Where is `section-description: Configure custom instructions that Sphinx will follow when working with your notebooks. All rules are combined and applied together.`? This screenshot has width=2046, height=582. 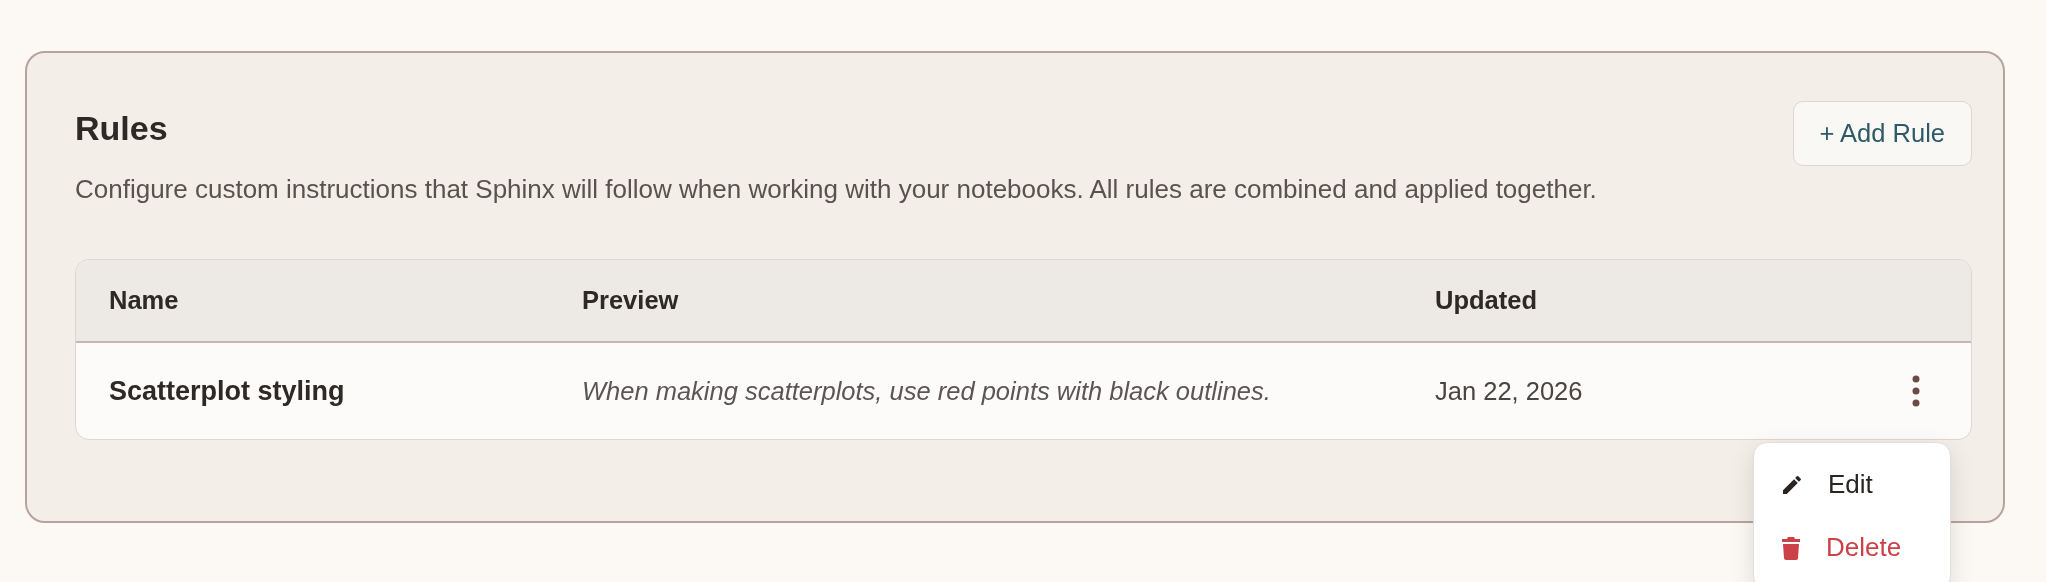 section-description: Configure custom instructions that Sphinx will follow when working with your notebooks. All rules are combined and applied together. is located at coordinates (836, 189).